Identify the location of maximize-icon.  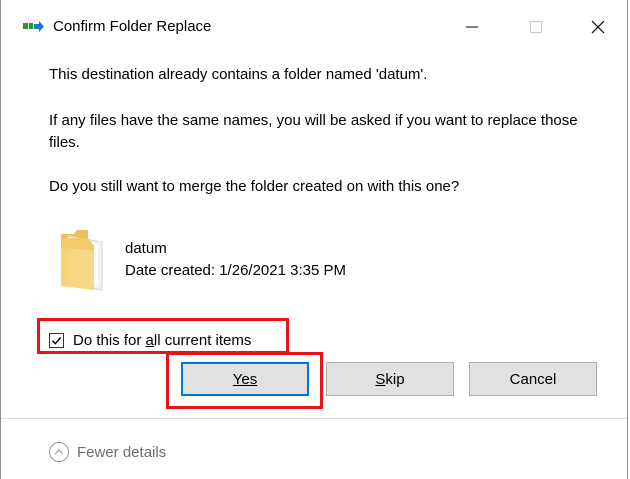
(536, 27).